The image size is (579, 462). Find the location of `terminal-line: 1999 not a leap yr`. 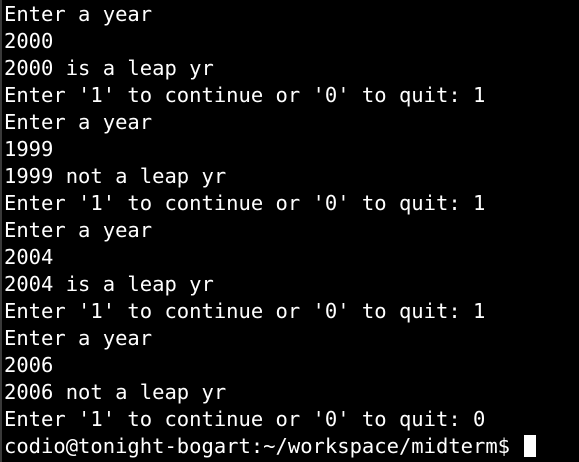

terminal-line: 1999 not a leap yr is located at coordinates (115, 176).